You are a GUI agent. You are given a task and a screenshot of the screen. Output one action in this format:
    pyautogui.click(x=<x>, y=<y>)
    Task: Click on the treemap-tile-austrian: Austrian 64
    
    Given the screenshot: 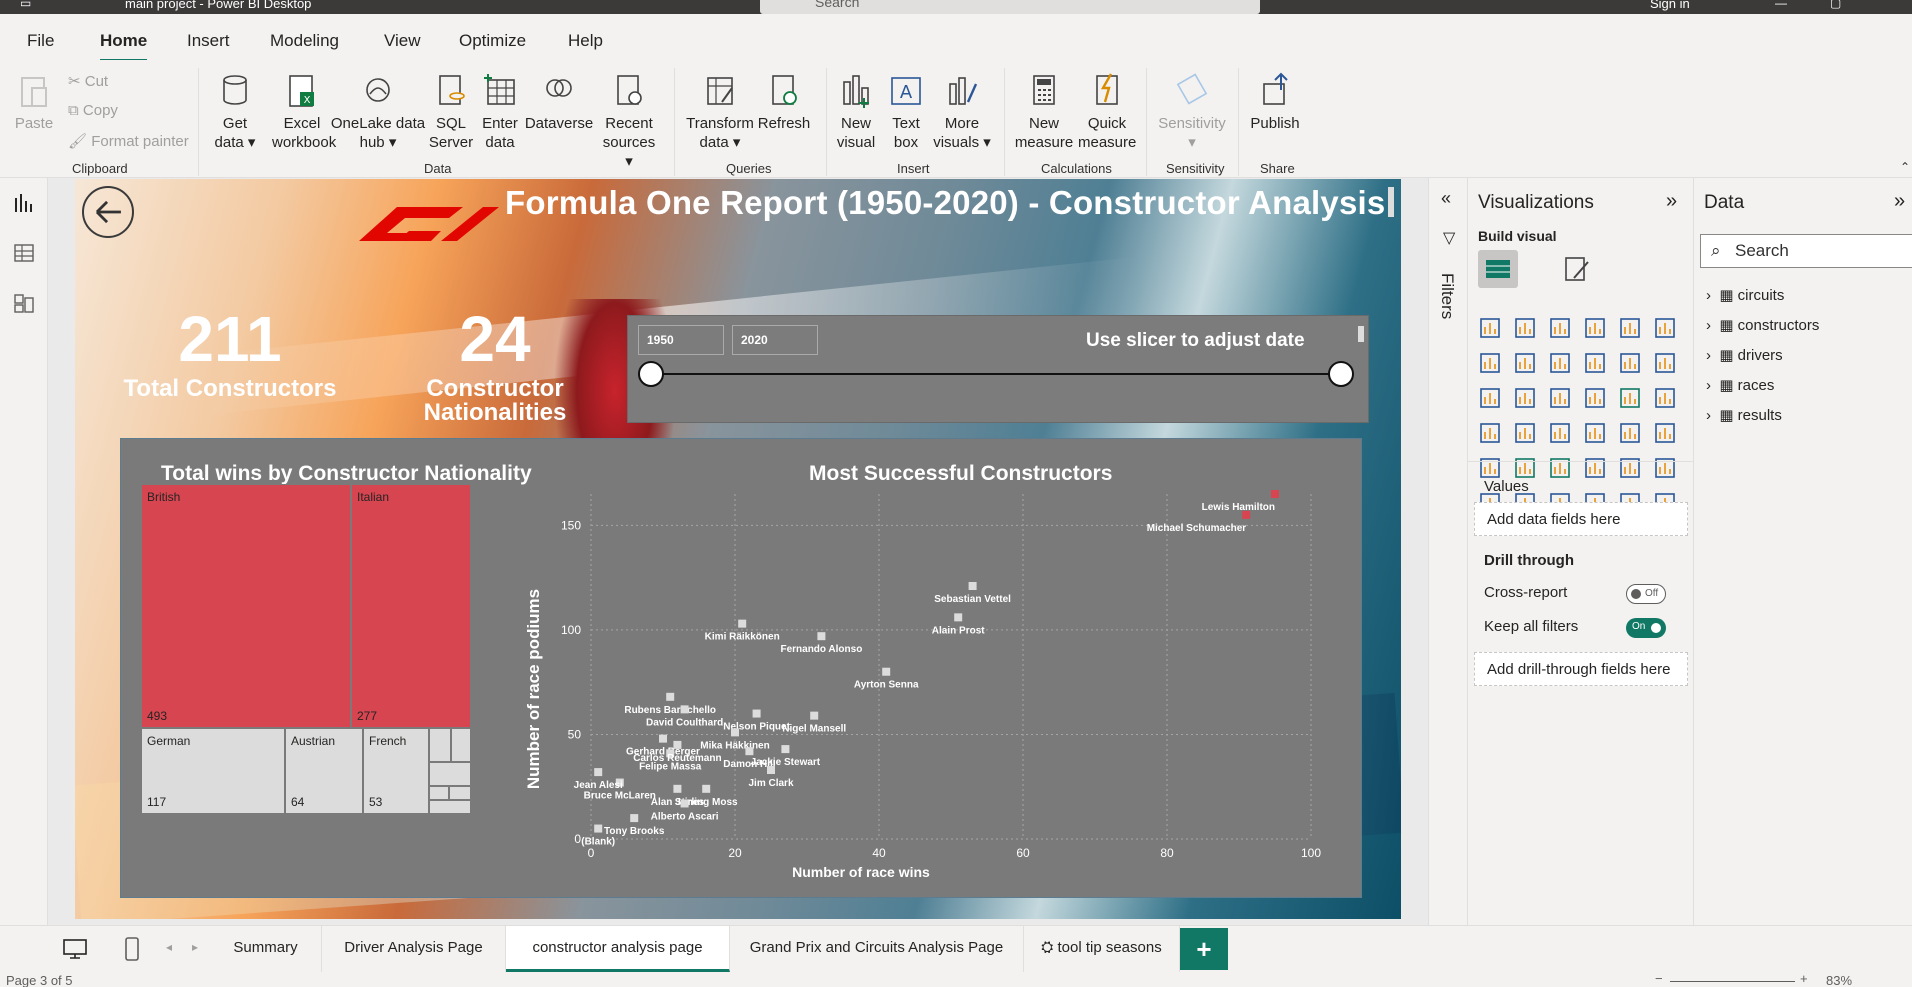 What is the action you would take?
    pyautogui.click(x=324, y=771)
    